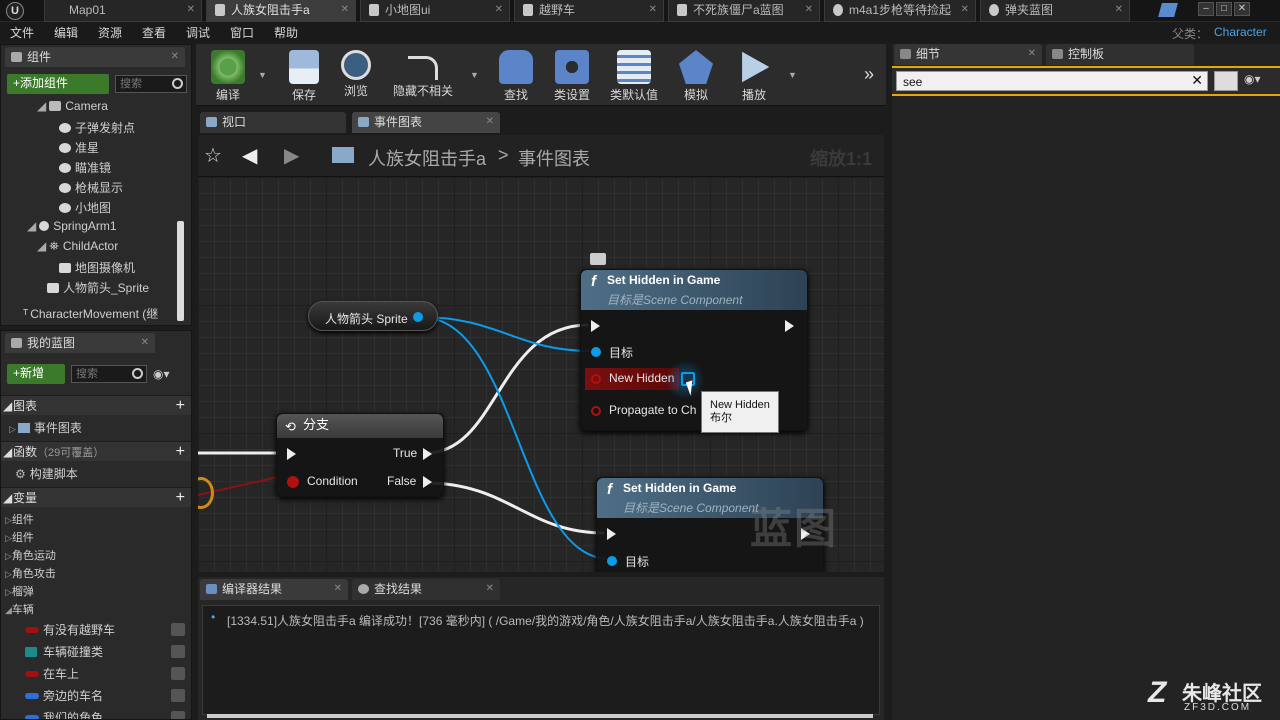  Describe the element at coordinates (304, 75) in the screenshot. I see `save-button: 保存` at that location.